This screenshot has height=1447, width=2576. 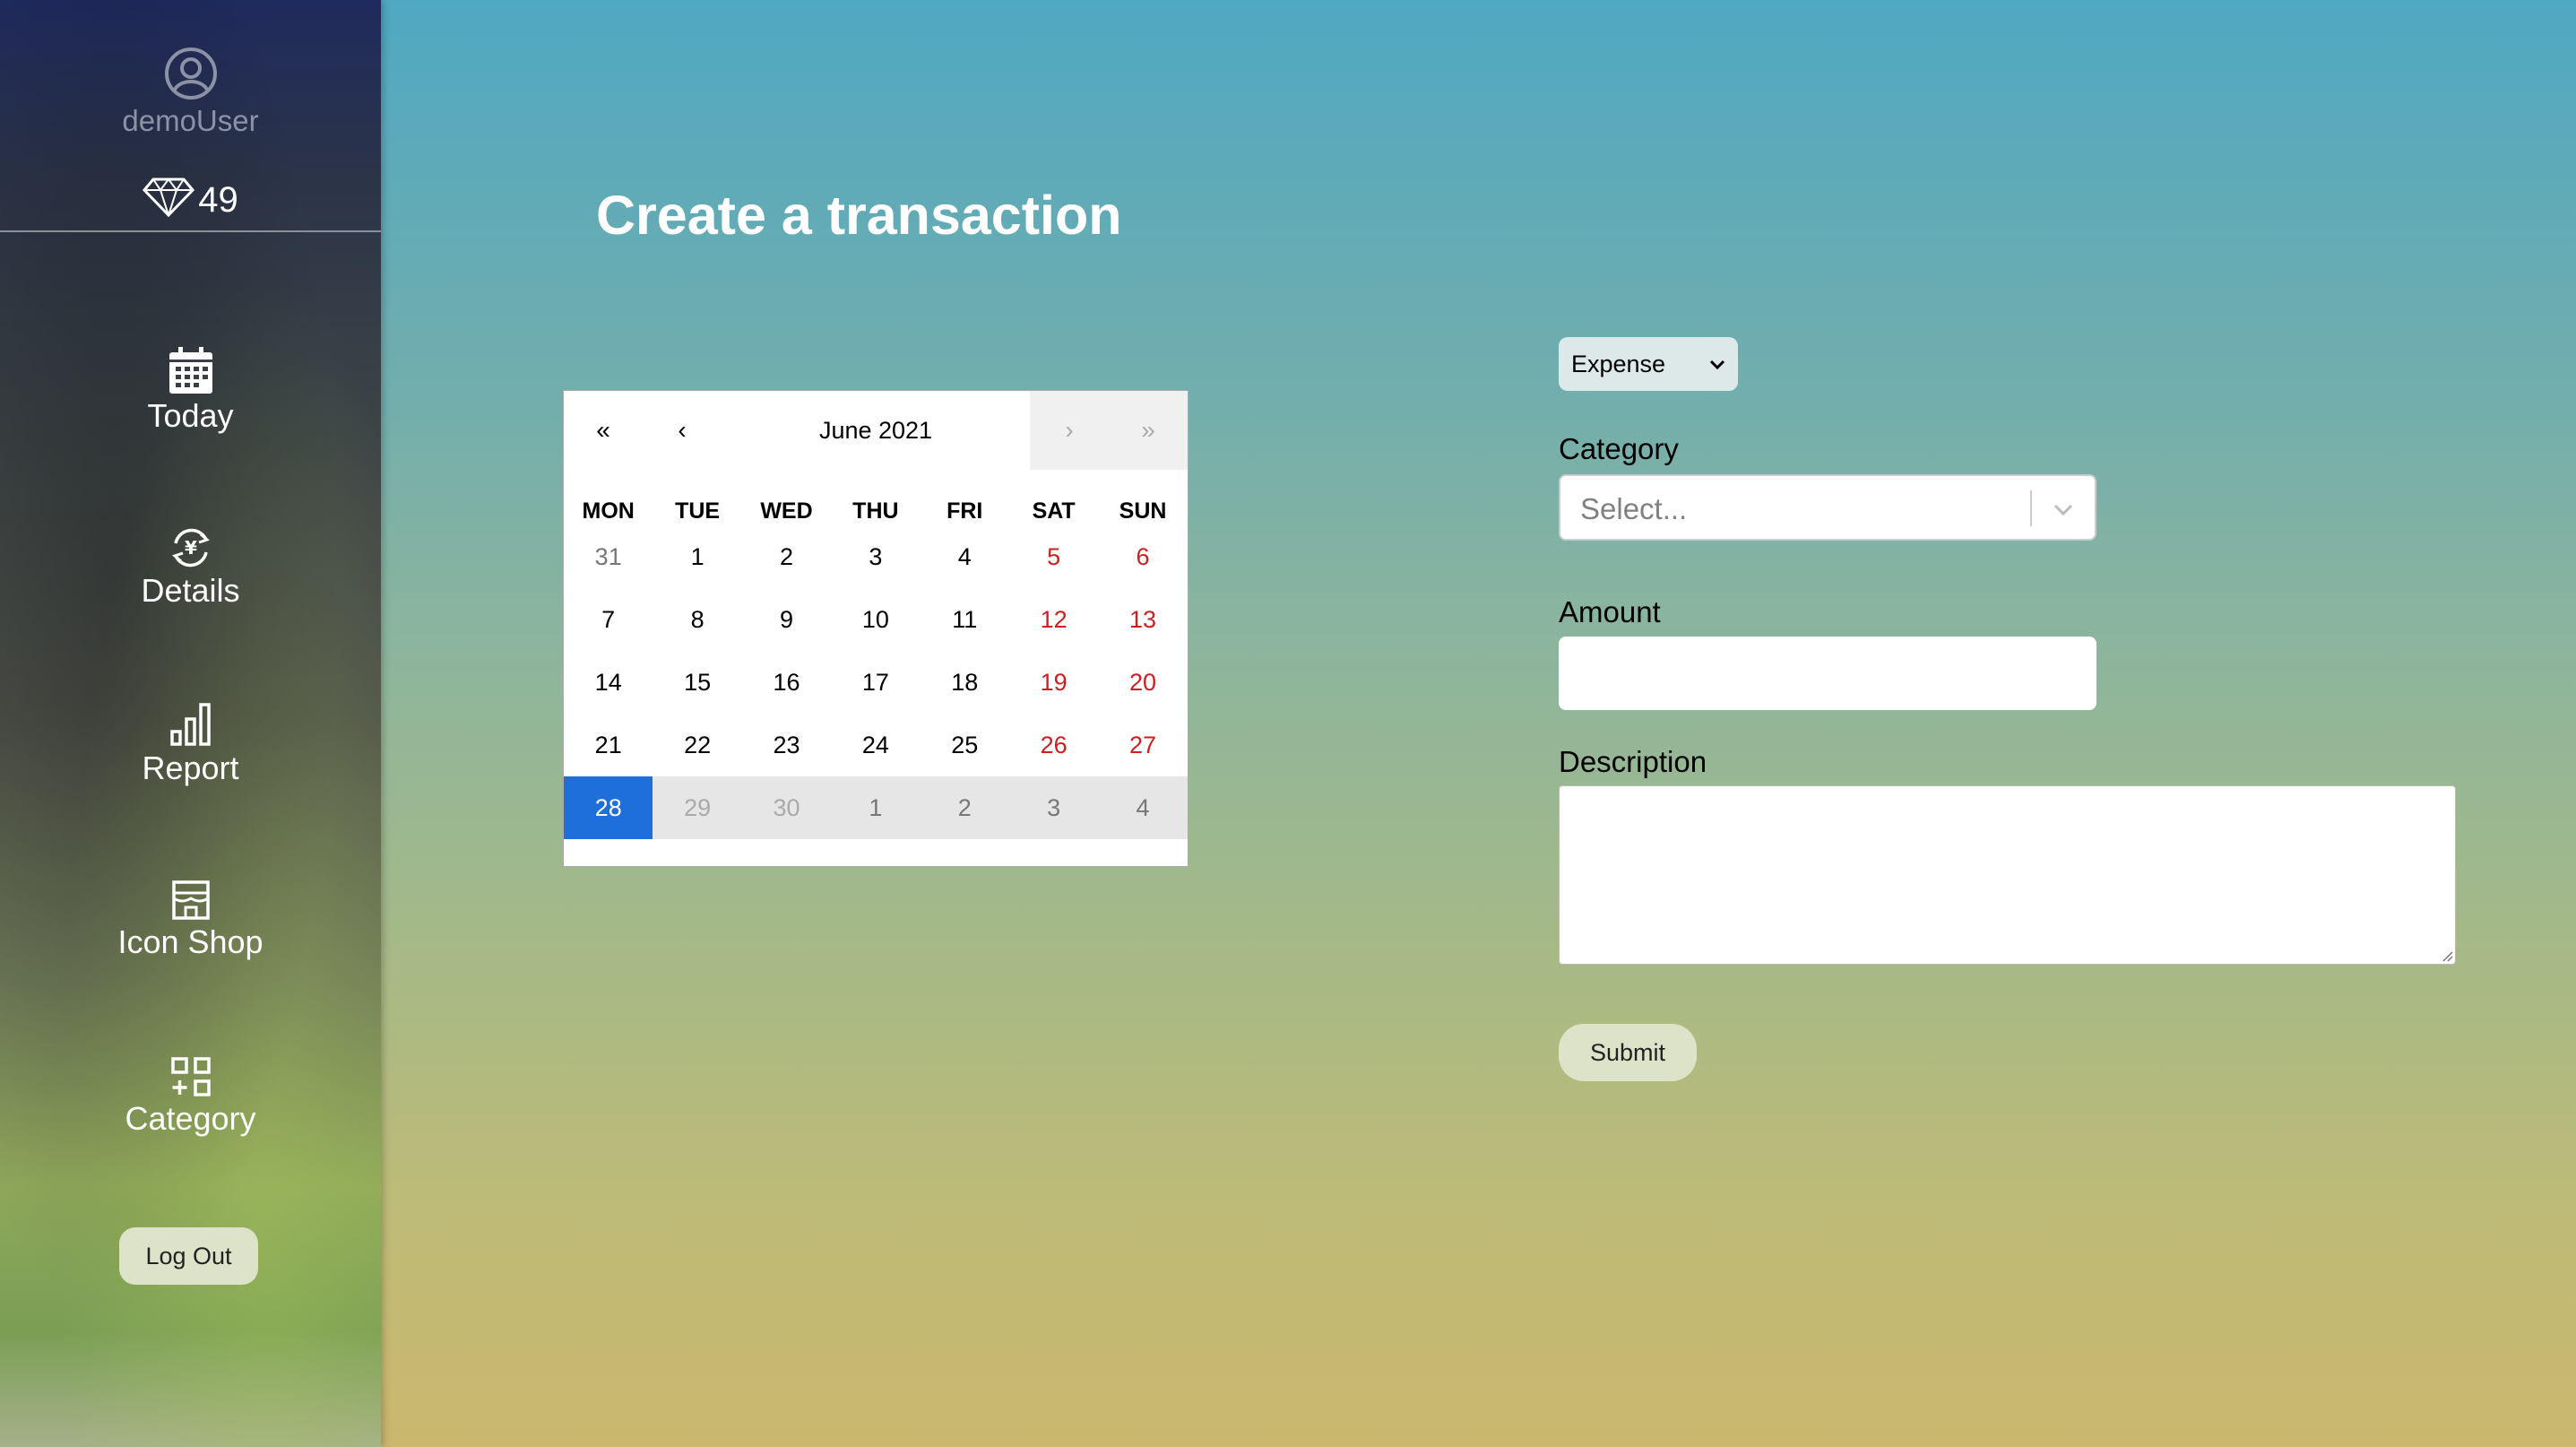 I want to click on calendar-icon, so click(x=190, y=371).